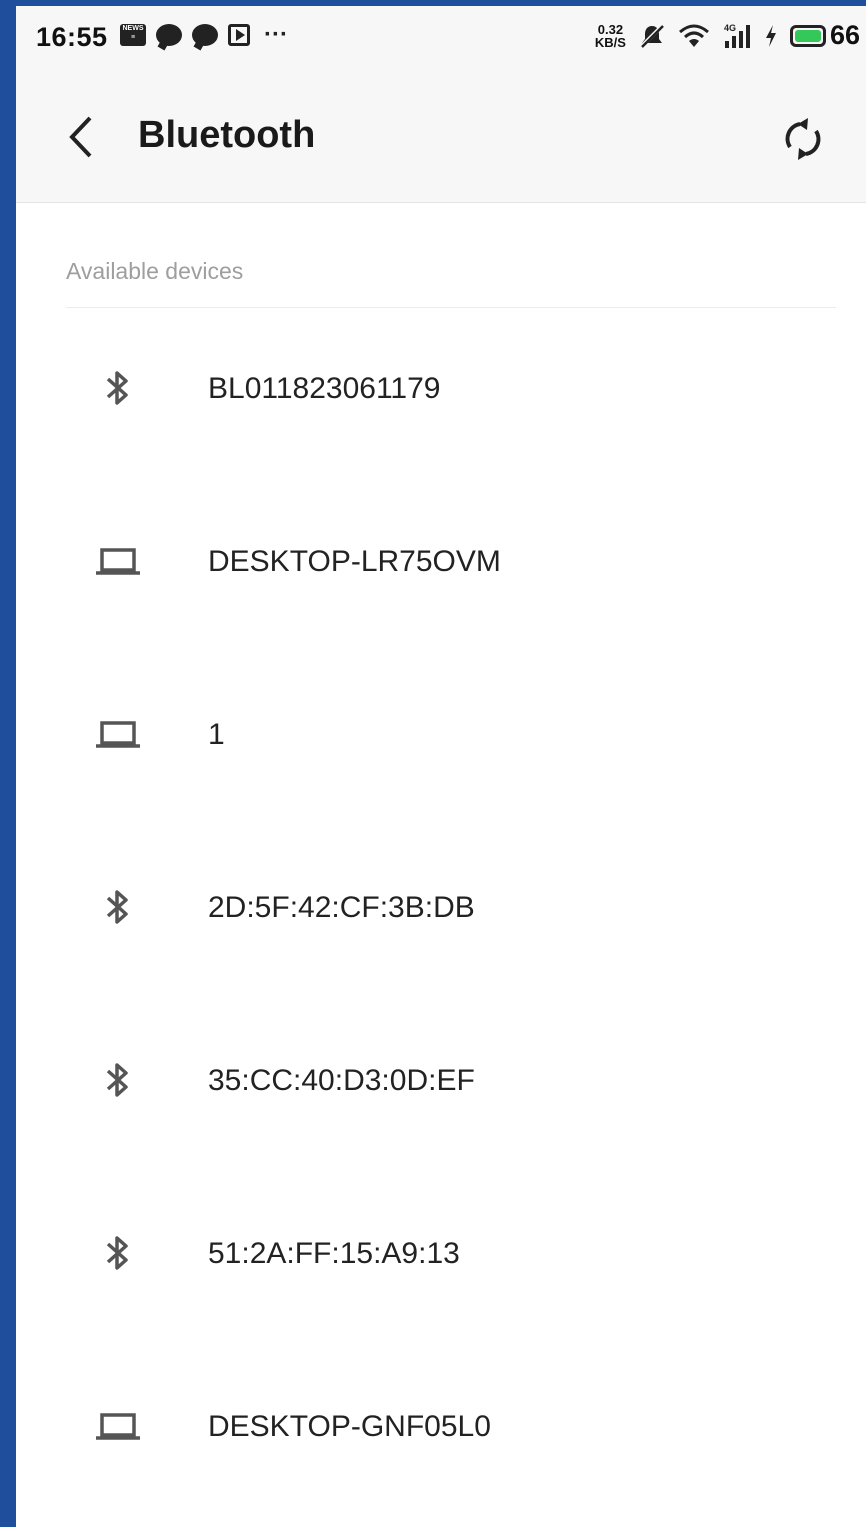 The height and width of the screenshot is (1527, 866). Describe the element at coordinates (349, 1426) in the screenshot. I see `device-name: DESKTOP-GNF05L0` at that location.